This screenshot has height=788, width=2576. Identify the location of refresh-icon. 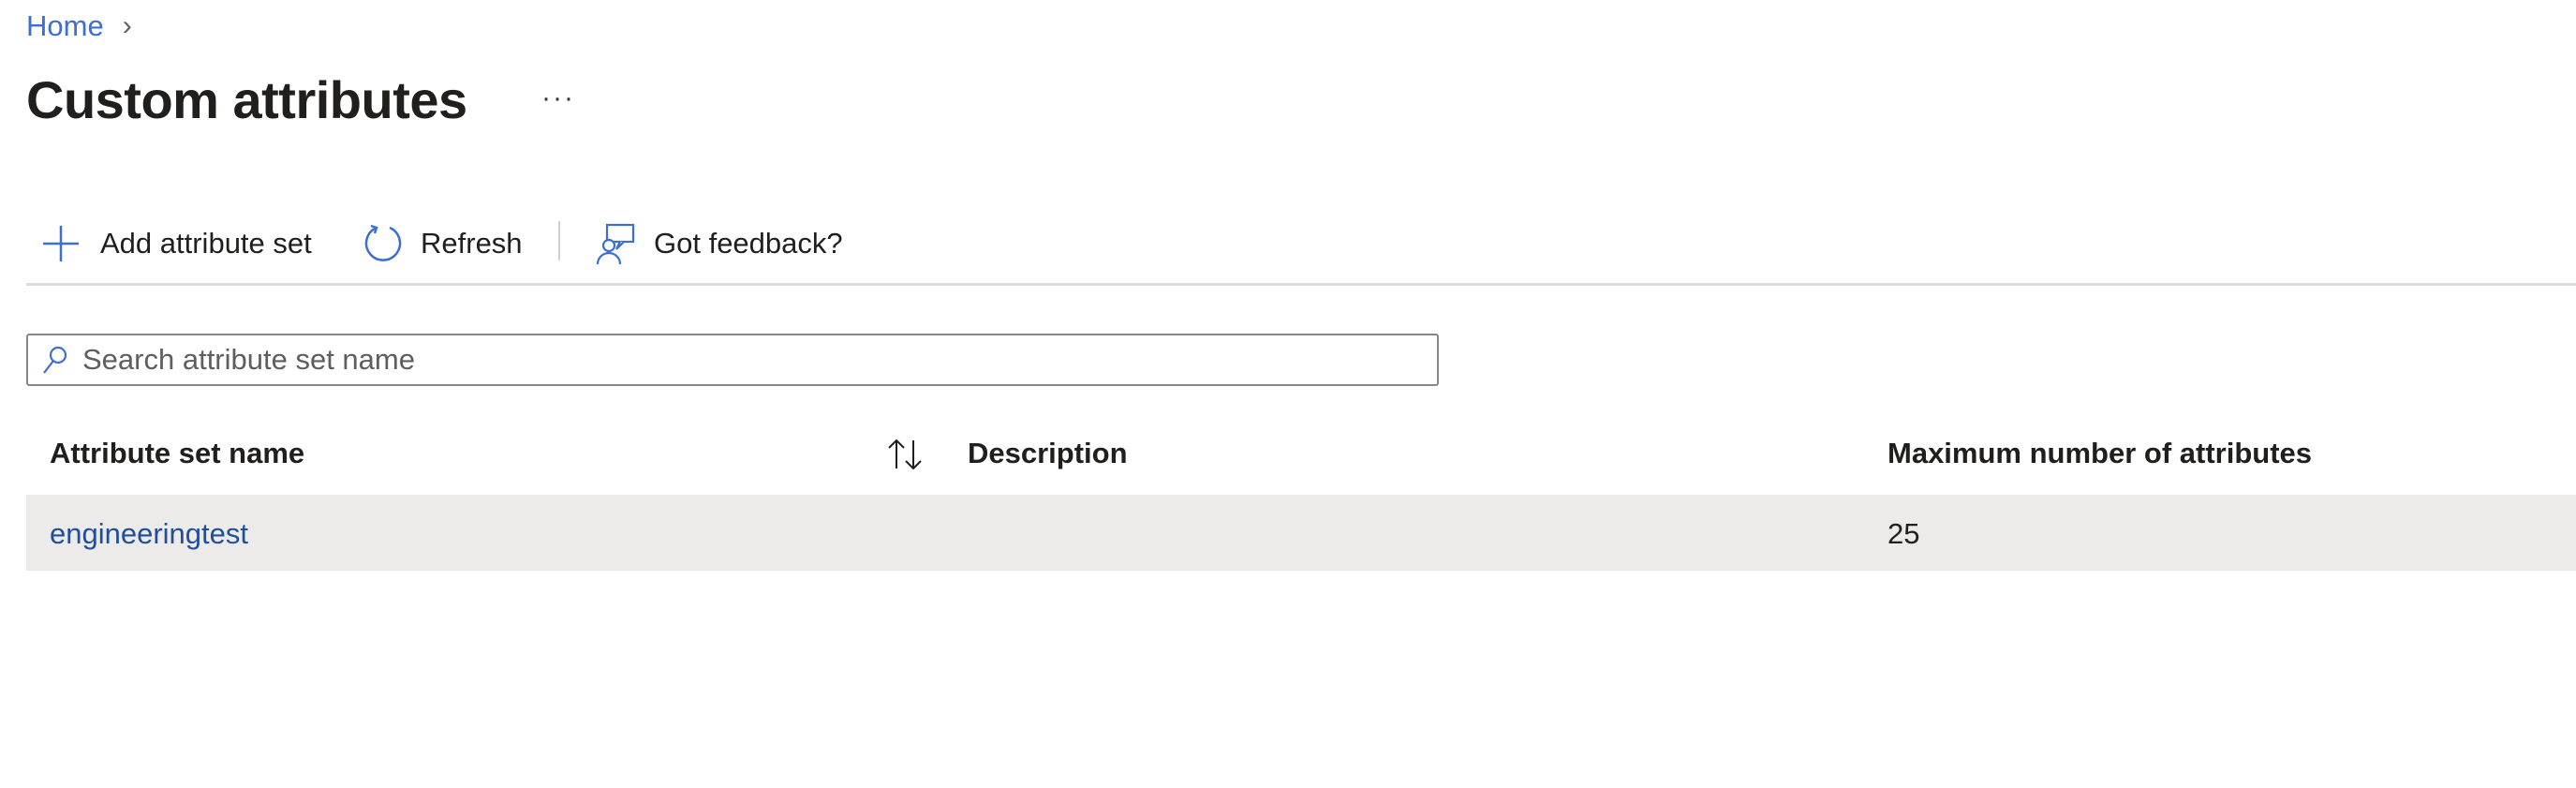
(383, 242).